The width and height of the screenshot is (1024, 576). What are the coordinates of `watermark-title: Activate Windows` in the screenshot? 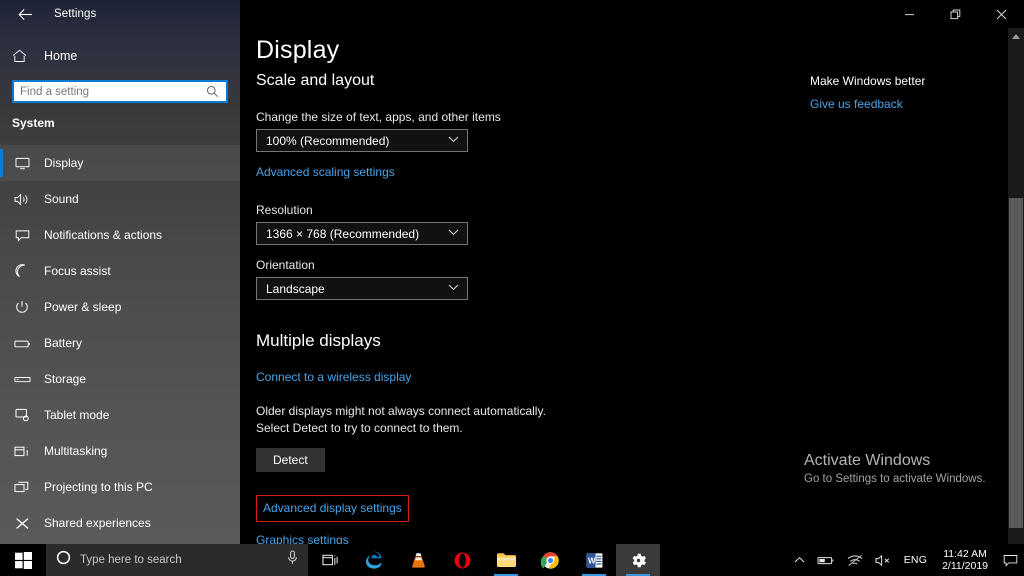 It's located at (867, 460).